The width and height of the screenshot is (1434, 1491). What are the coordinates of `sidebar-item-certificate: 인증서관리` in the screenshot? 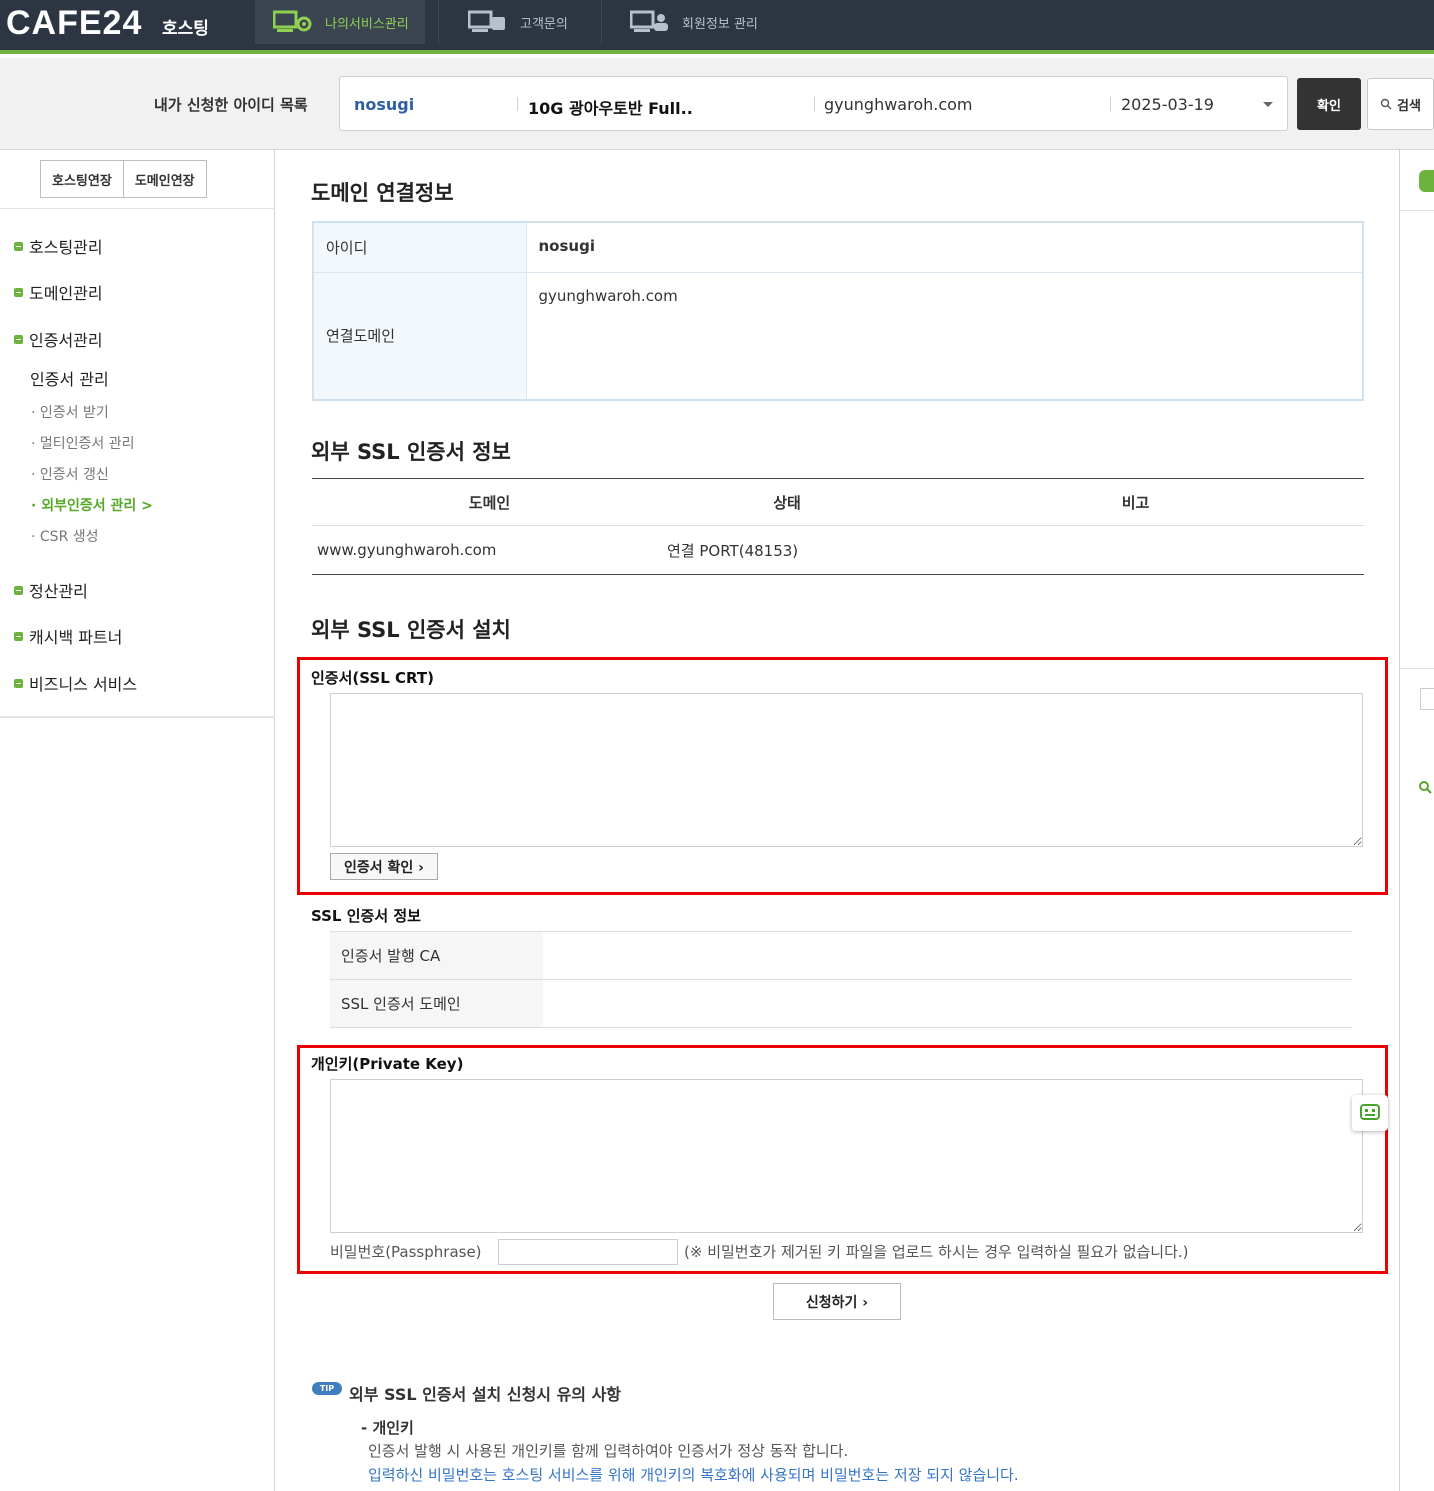 It's located at (58, 339).